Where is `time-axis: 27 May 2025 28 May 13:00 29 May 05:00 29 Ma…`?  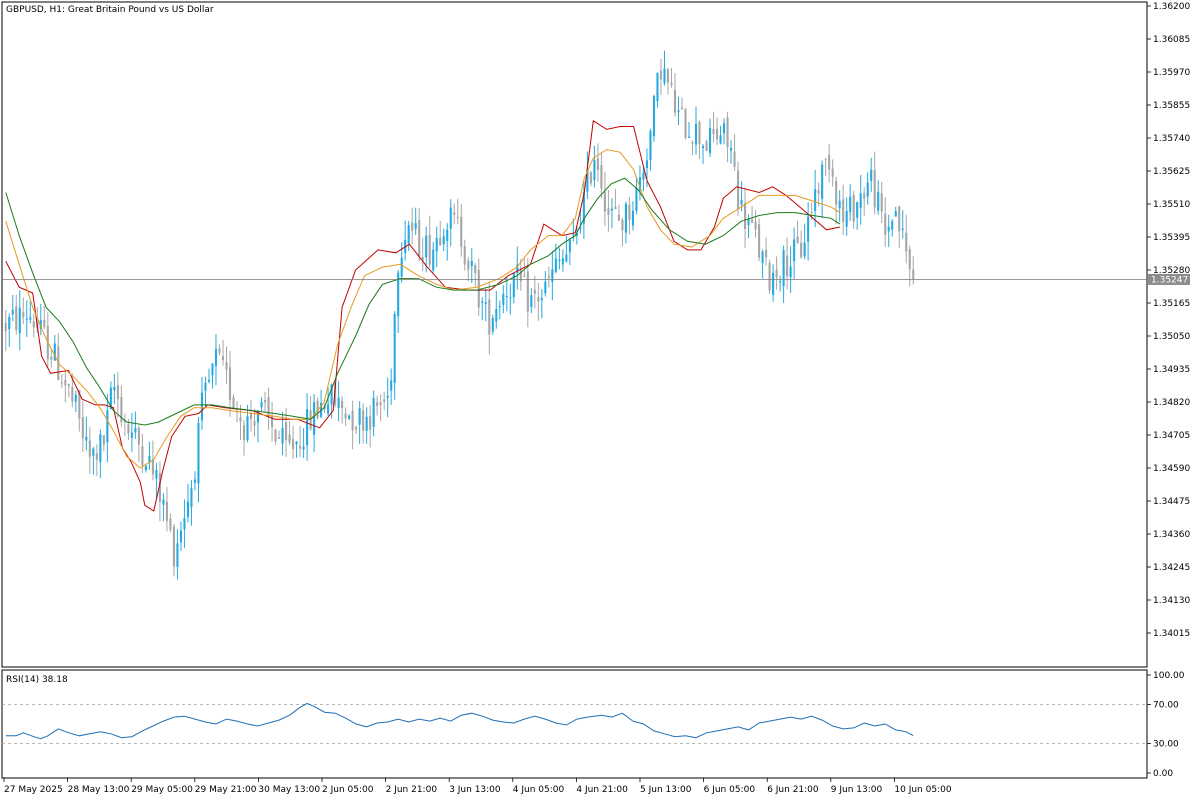
time-axis: 27 May 2025 28 May 13:00 29 May 05:00 29 Ma… is located at coordinates (477, 786).